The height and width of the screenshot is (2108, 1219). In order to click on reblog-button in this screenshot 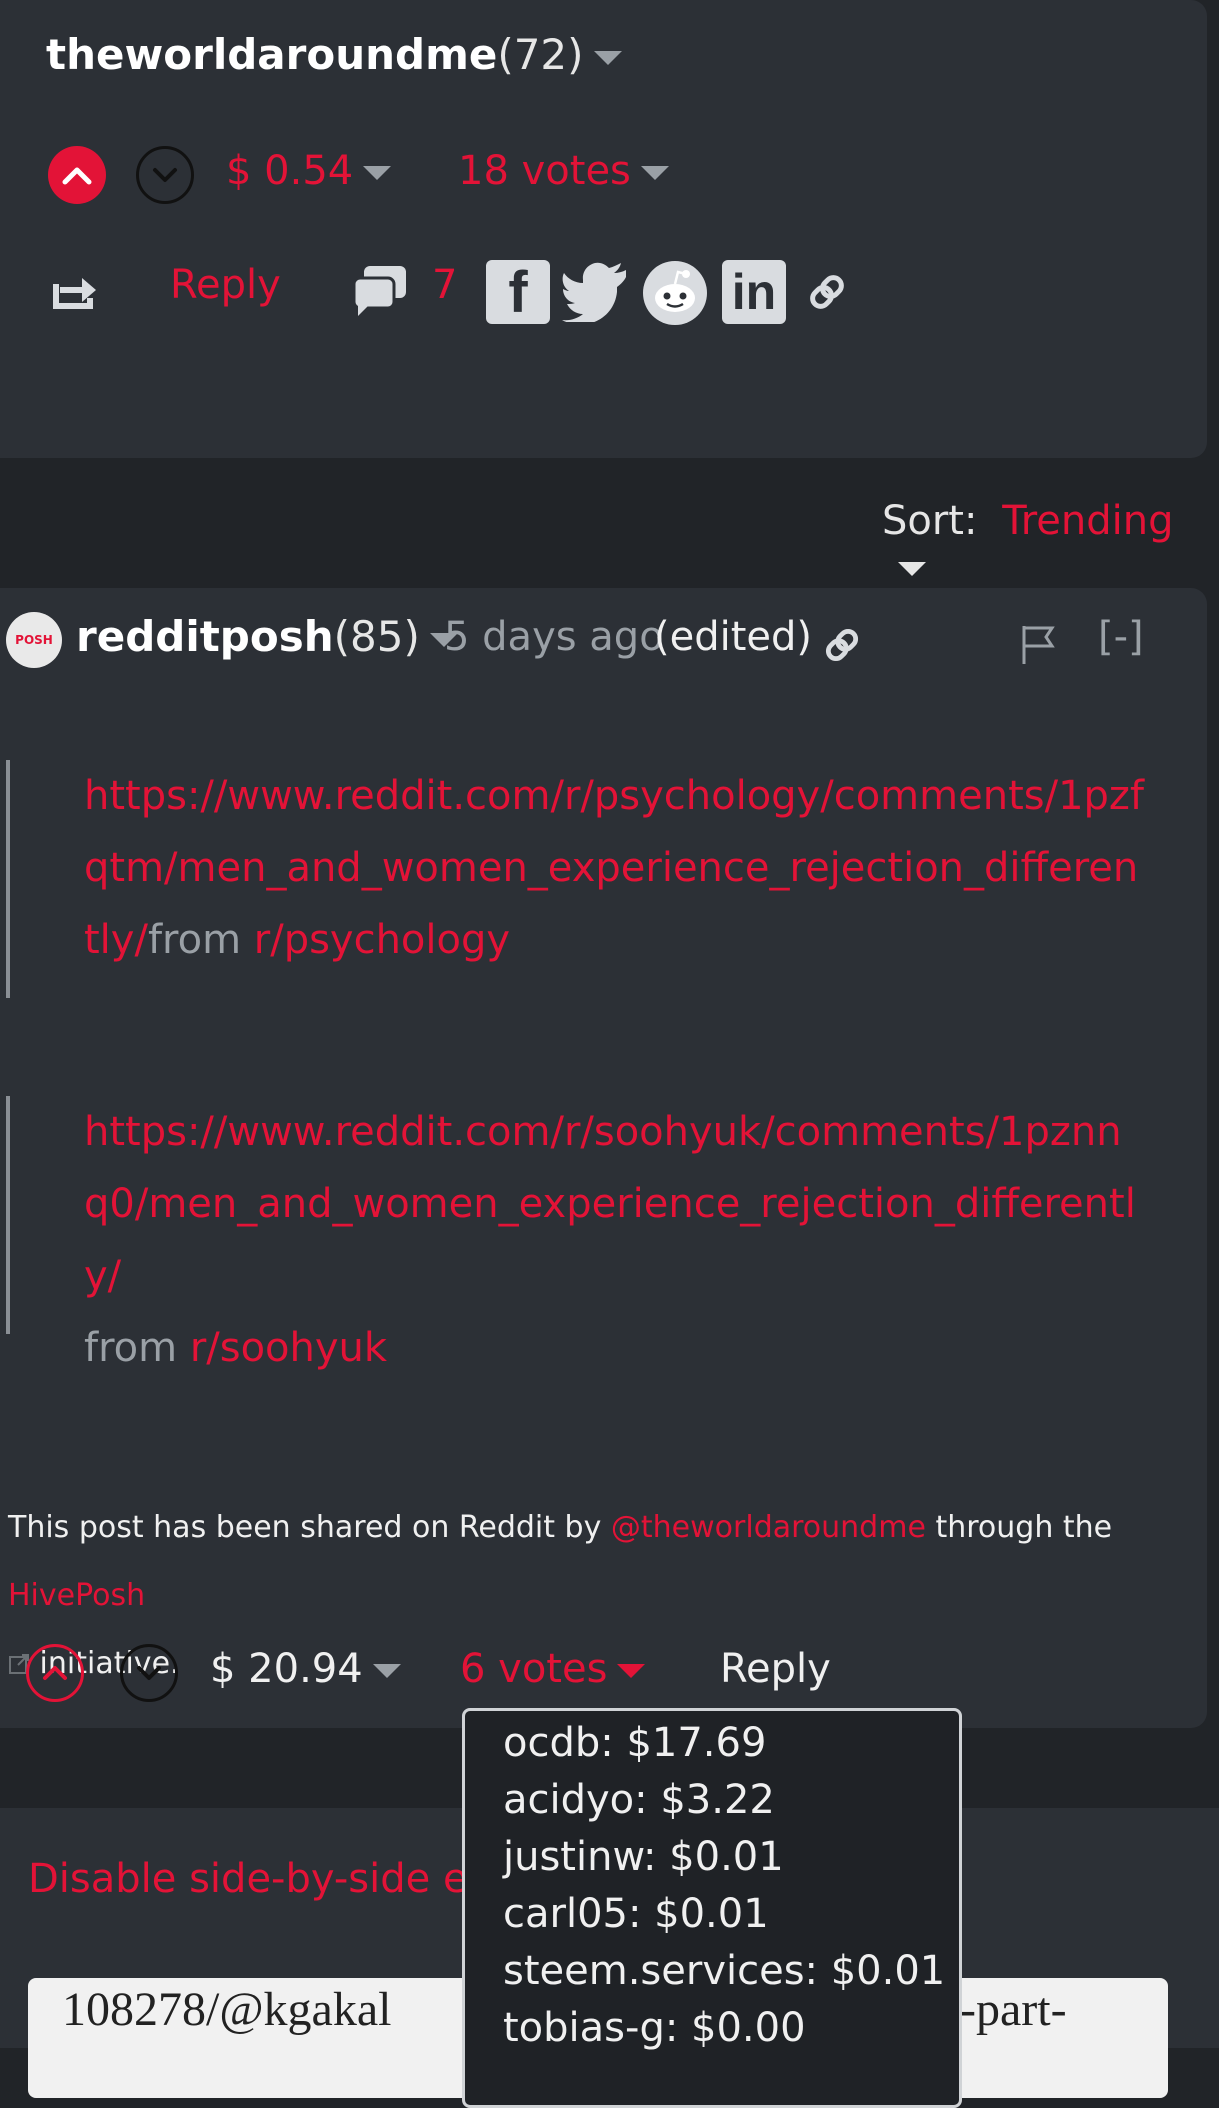, I will do `click(76, 292)`.